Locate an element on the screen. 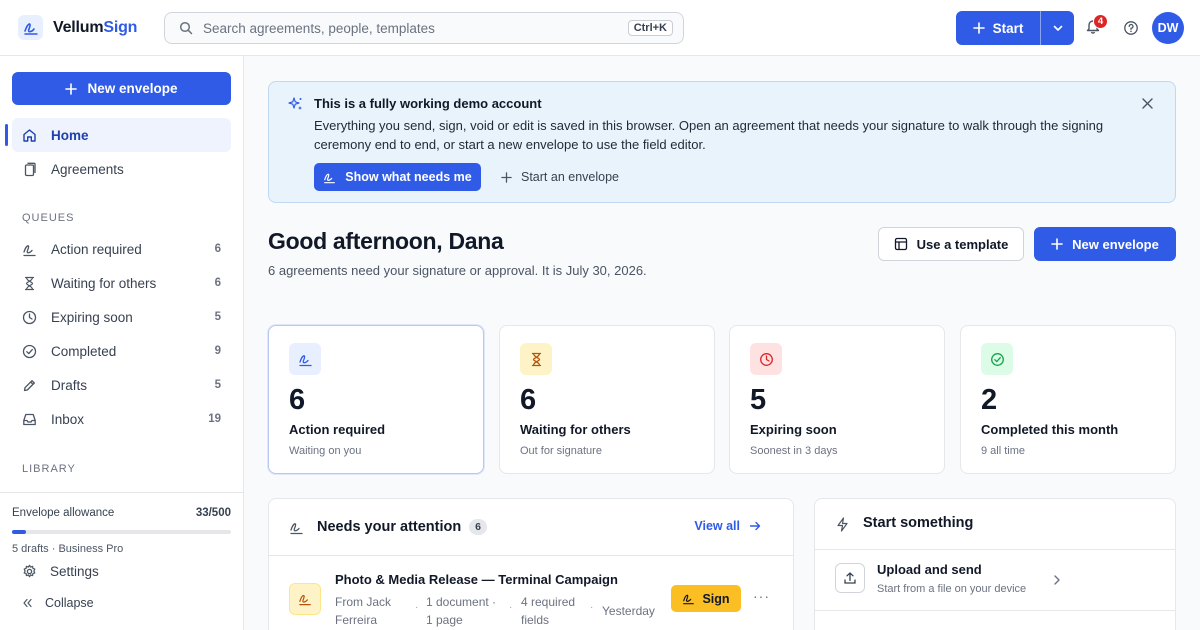 This screenshot has height=630, width=1200. sidebar-item-label: Expiring soon is located at coordinates (92, 317).